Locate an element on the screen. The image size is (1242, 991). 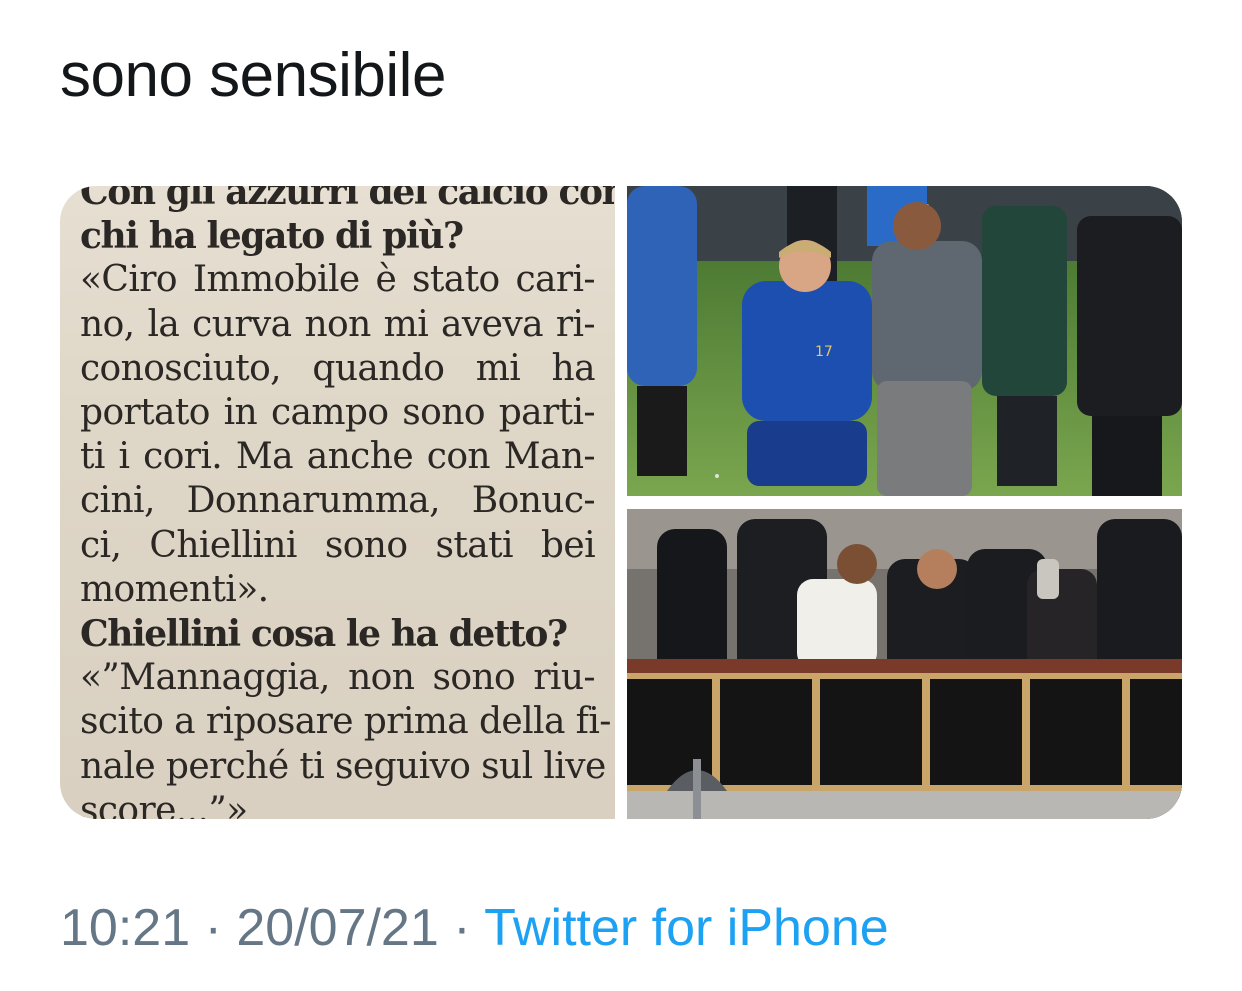
newspaper-line: momenti». is located at coordinates (174, 589).